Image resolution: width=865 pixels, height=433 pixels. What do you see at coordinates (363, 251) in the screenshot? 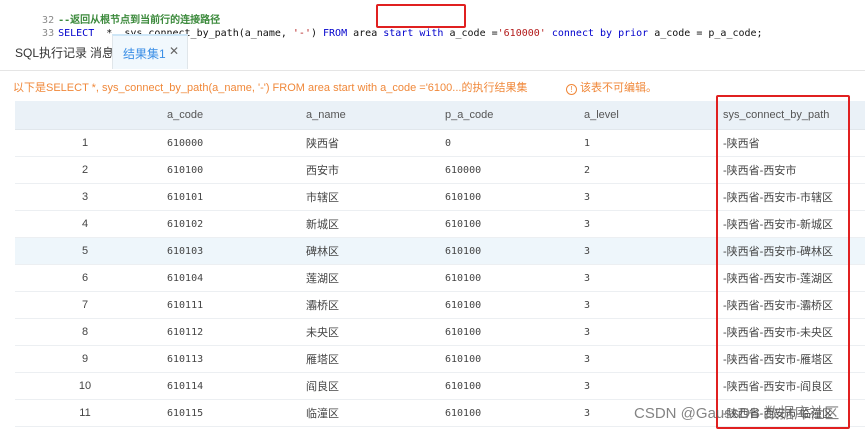
I see `cell-a-name: 碑林区` at bounding box center [363, 251].